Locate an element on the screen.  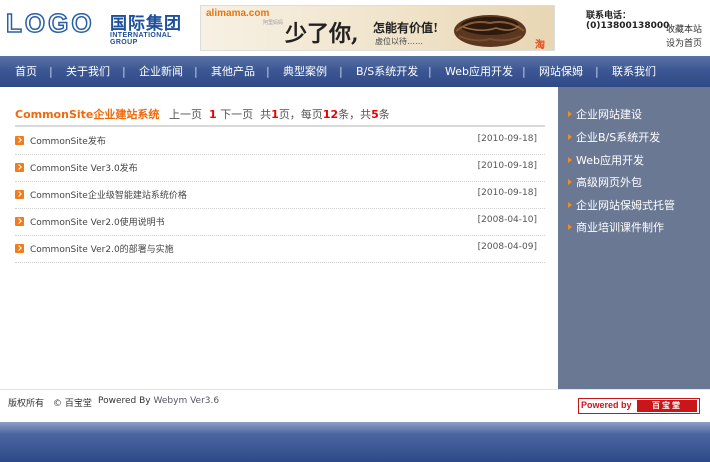
pager-prev: 上一页 is located at coordinates (185, 114).